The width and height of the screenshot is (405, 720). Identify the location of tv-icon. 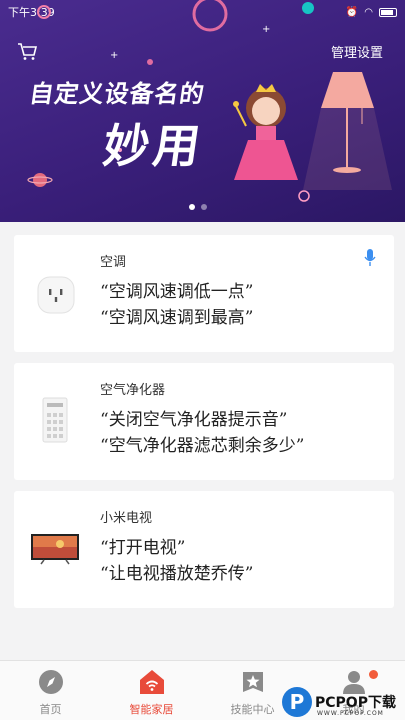
(55, 549).